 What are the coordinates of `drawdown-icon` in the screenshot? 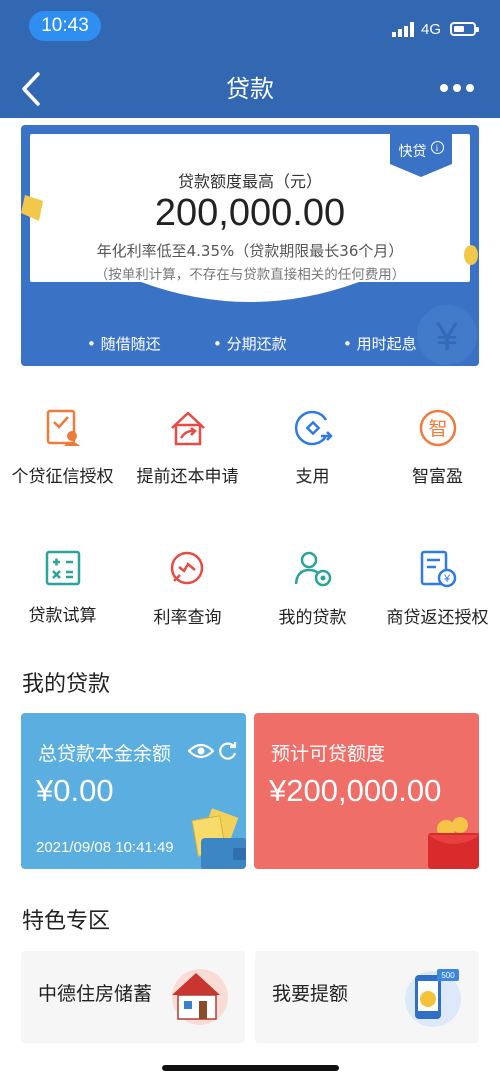 It's located at (313, 428).